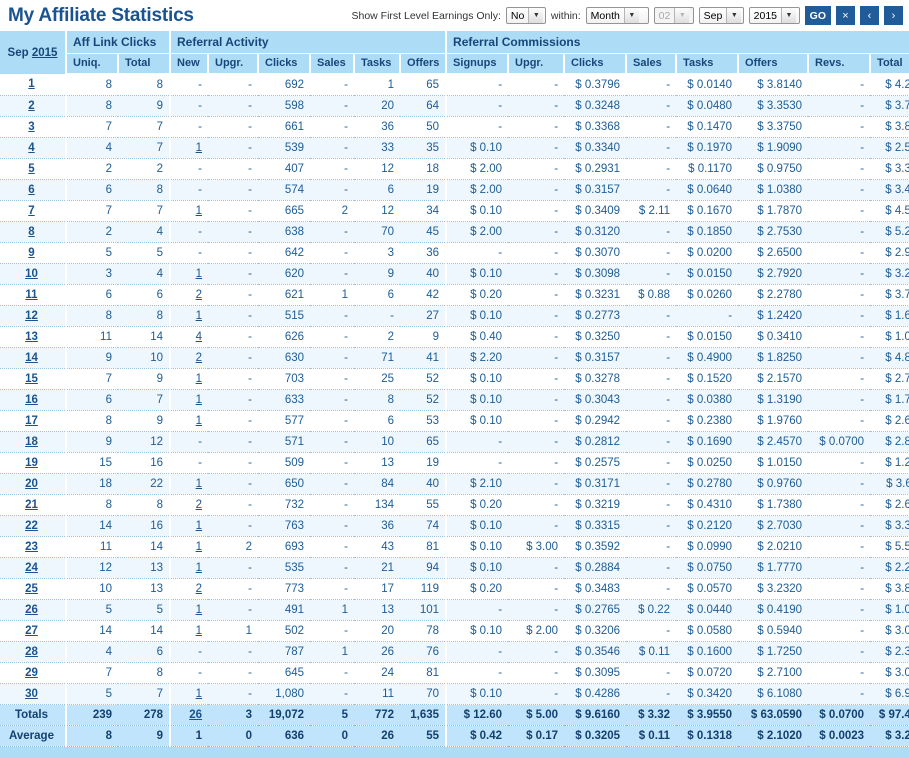 This screenshot has width=909, height=758. I want to click on day-link-label: 16, so click(31, 400).